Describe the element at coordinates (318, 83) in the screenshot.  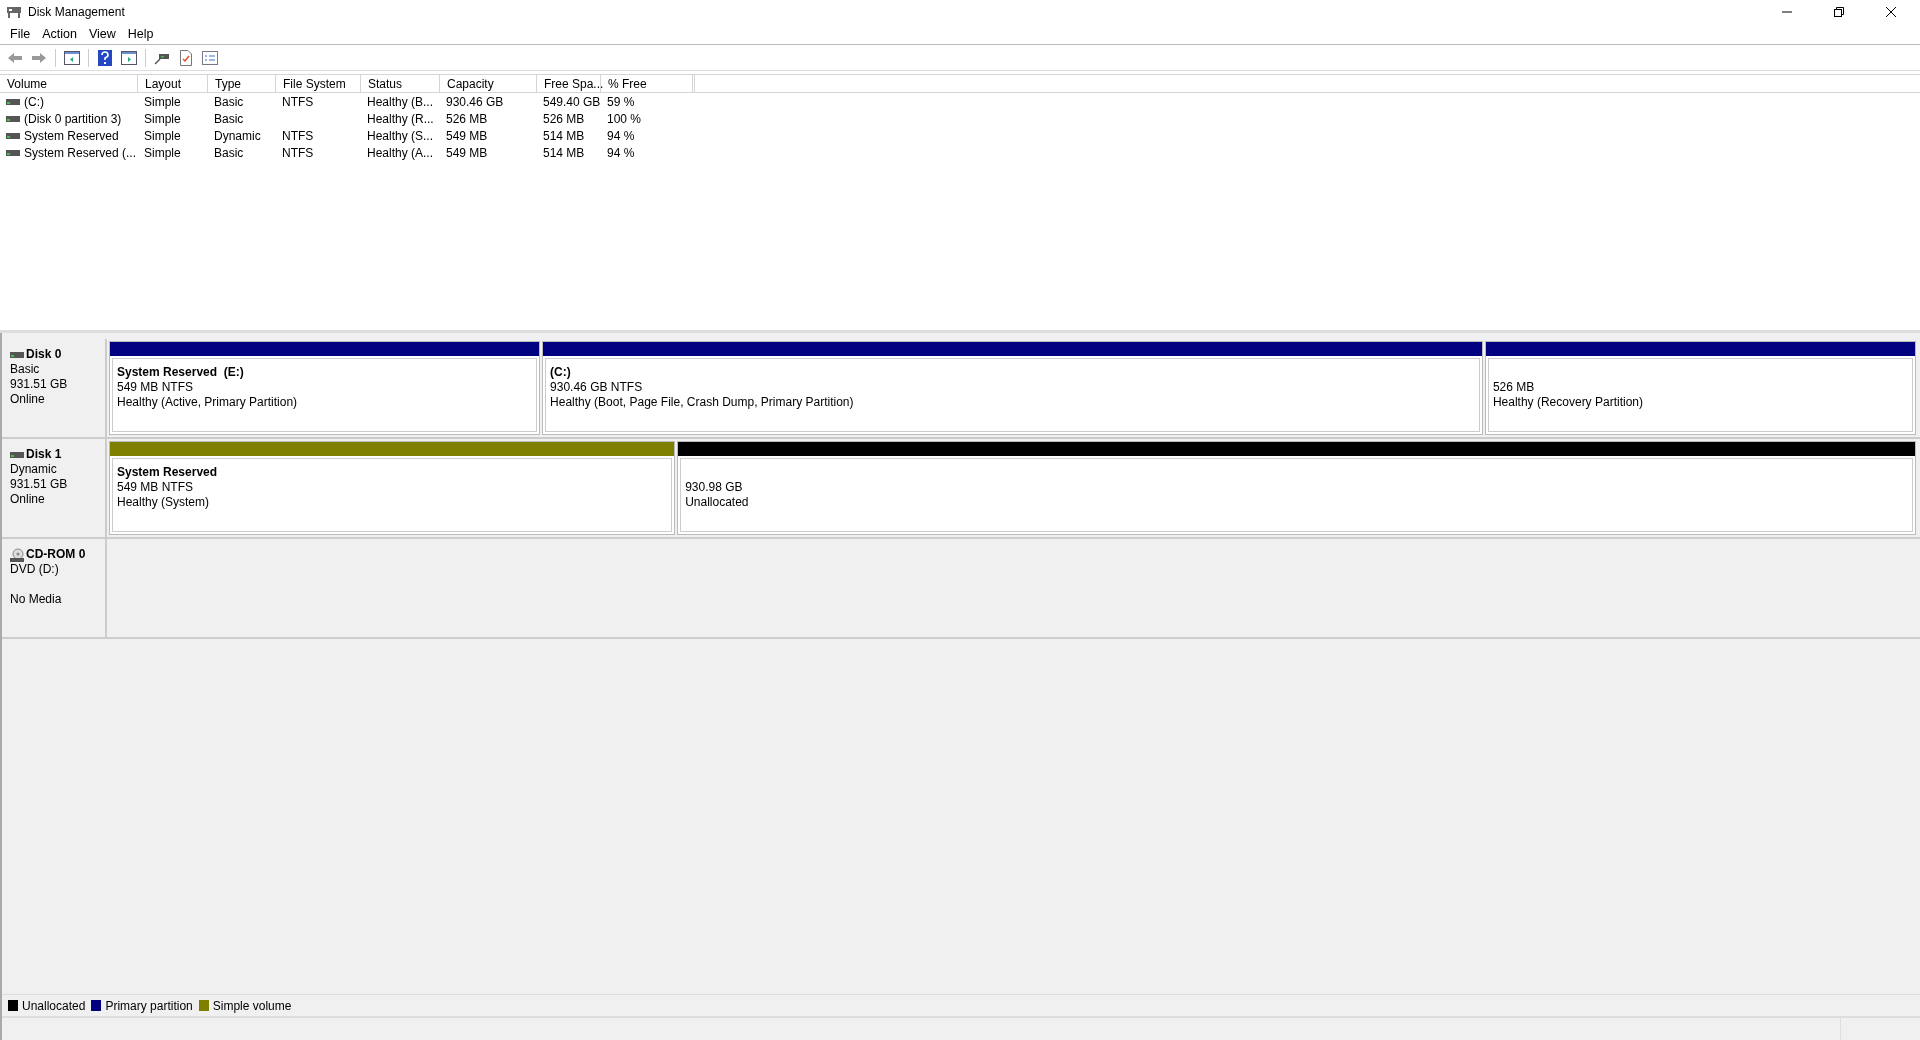
I see `column-header: File System` at that location.